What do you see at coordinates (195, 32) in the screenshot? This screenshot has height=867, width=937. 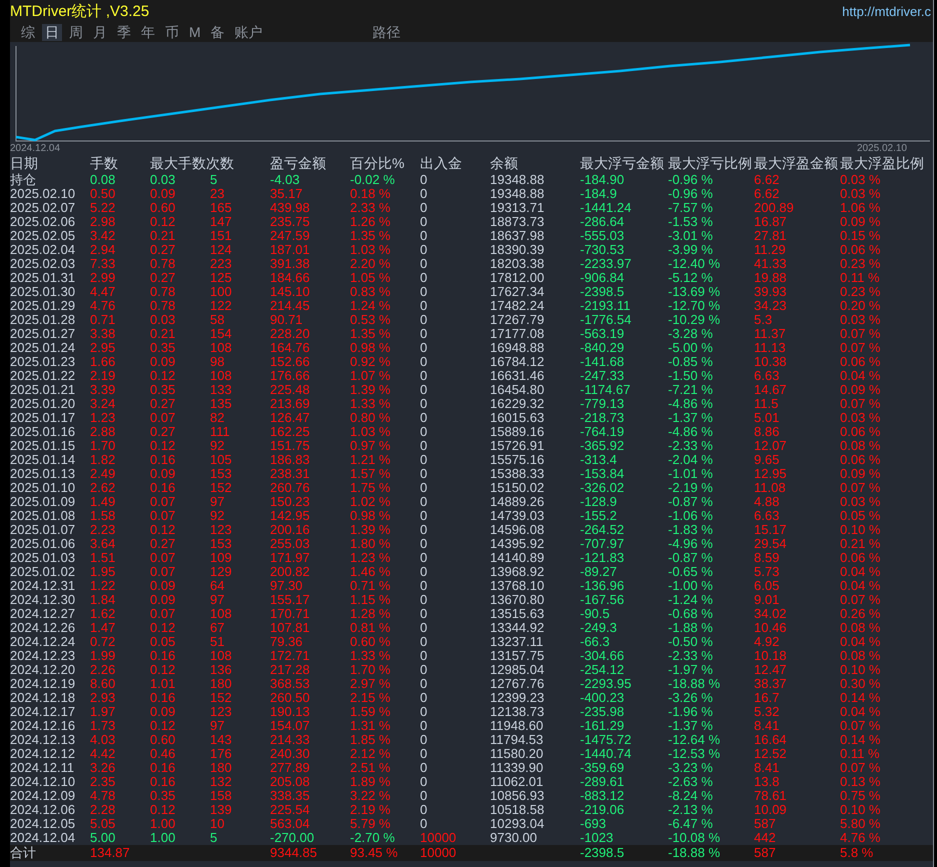 I see `tab-button: M` at bounding box center [195, 32].